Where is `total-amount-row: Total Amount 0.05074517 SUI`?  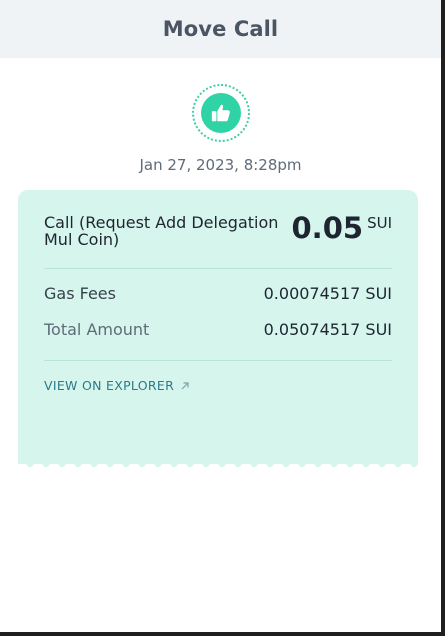
total-amount-row: Total Amount 0.05074517 SUI is located at coordinates (218, 329).